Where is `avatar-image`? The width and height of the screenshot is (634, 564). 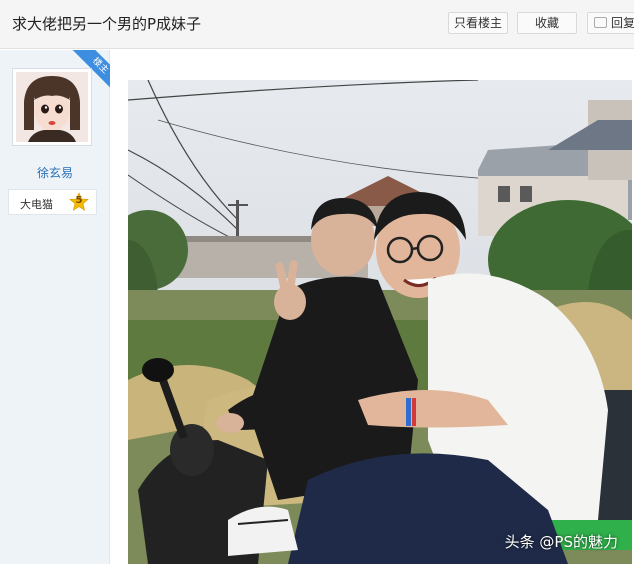
avatar-image is located at coordinates (52, 107).